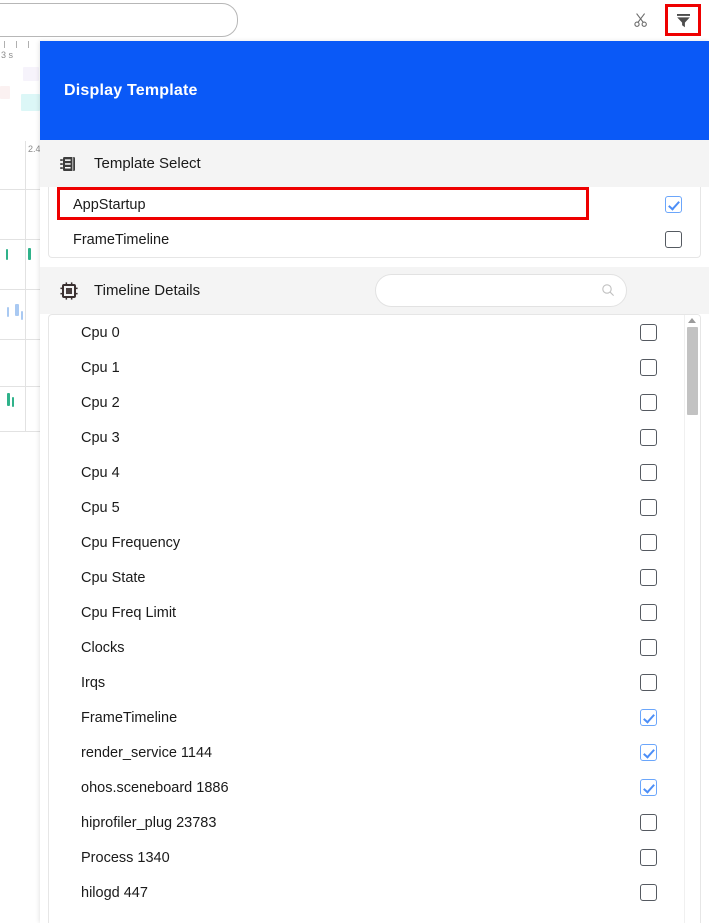 Image resolution: width=709 pixels, height=923 pixels. Describe the element at coordinates (147, 290) in the screenshot. I see `timeline-details-title: Timeline Details` at that location.